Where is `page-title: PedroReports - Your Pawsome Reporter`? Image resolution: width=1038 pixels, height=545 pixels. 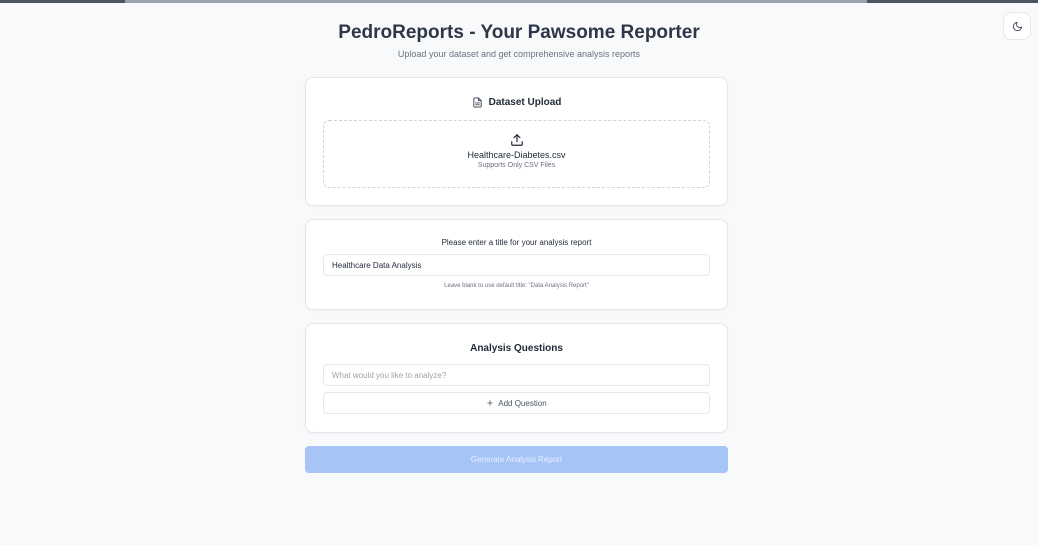
page-title: PedroReports - Your Pawsome Reporter is located at coordinates (519, 32).